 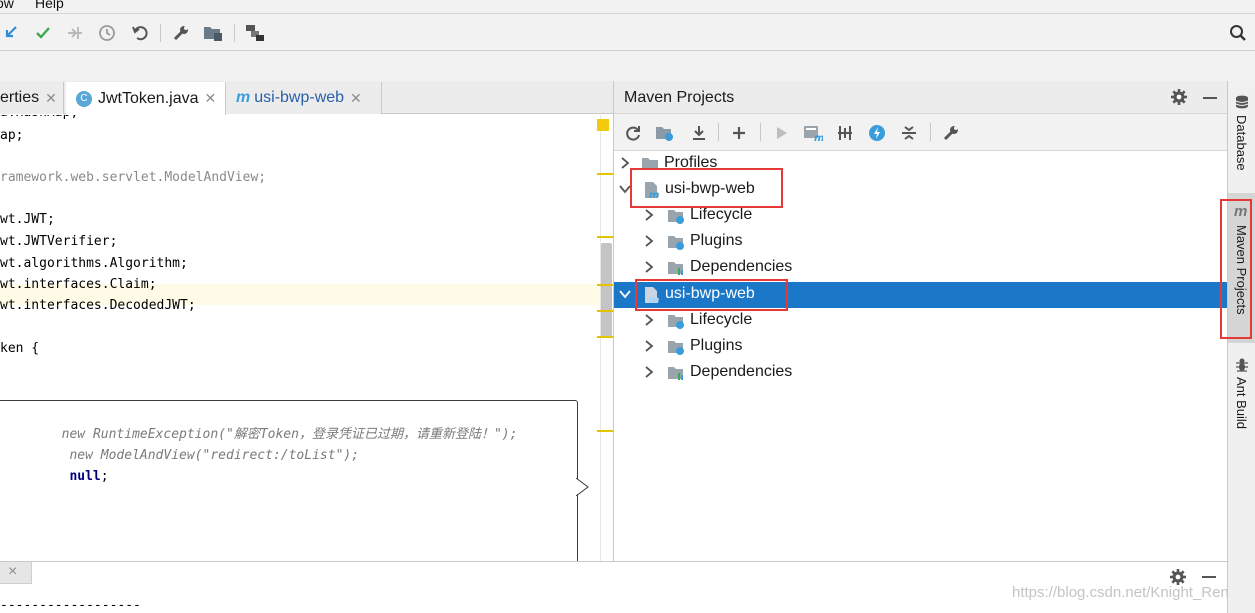 I want to click on maven-m-icon: m, so click(x=243, y=97).